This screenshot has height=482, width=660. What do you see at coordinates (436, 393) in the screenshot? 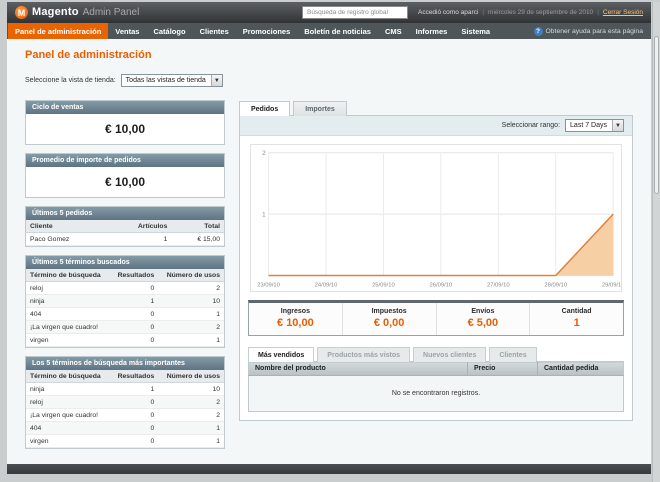
I see `empty-message: No se encontraron registros.` at bounding box center [436, 393].